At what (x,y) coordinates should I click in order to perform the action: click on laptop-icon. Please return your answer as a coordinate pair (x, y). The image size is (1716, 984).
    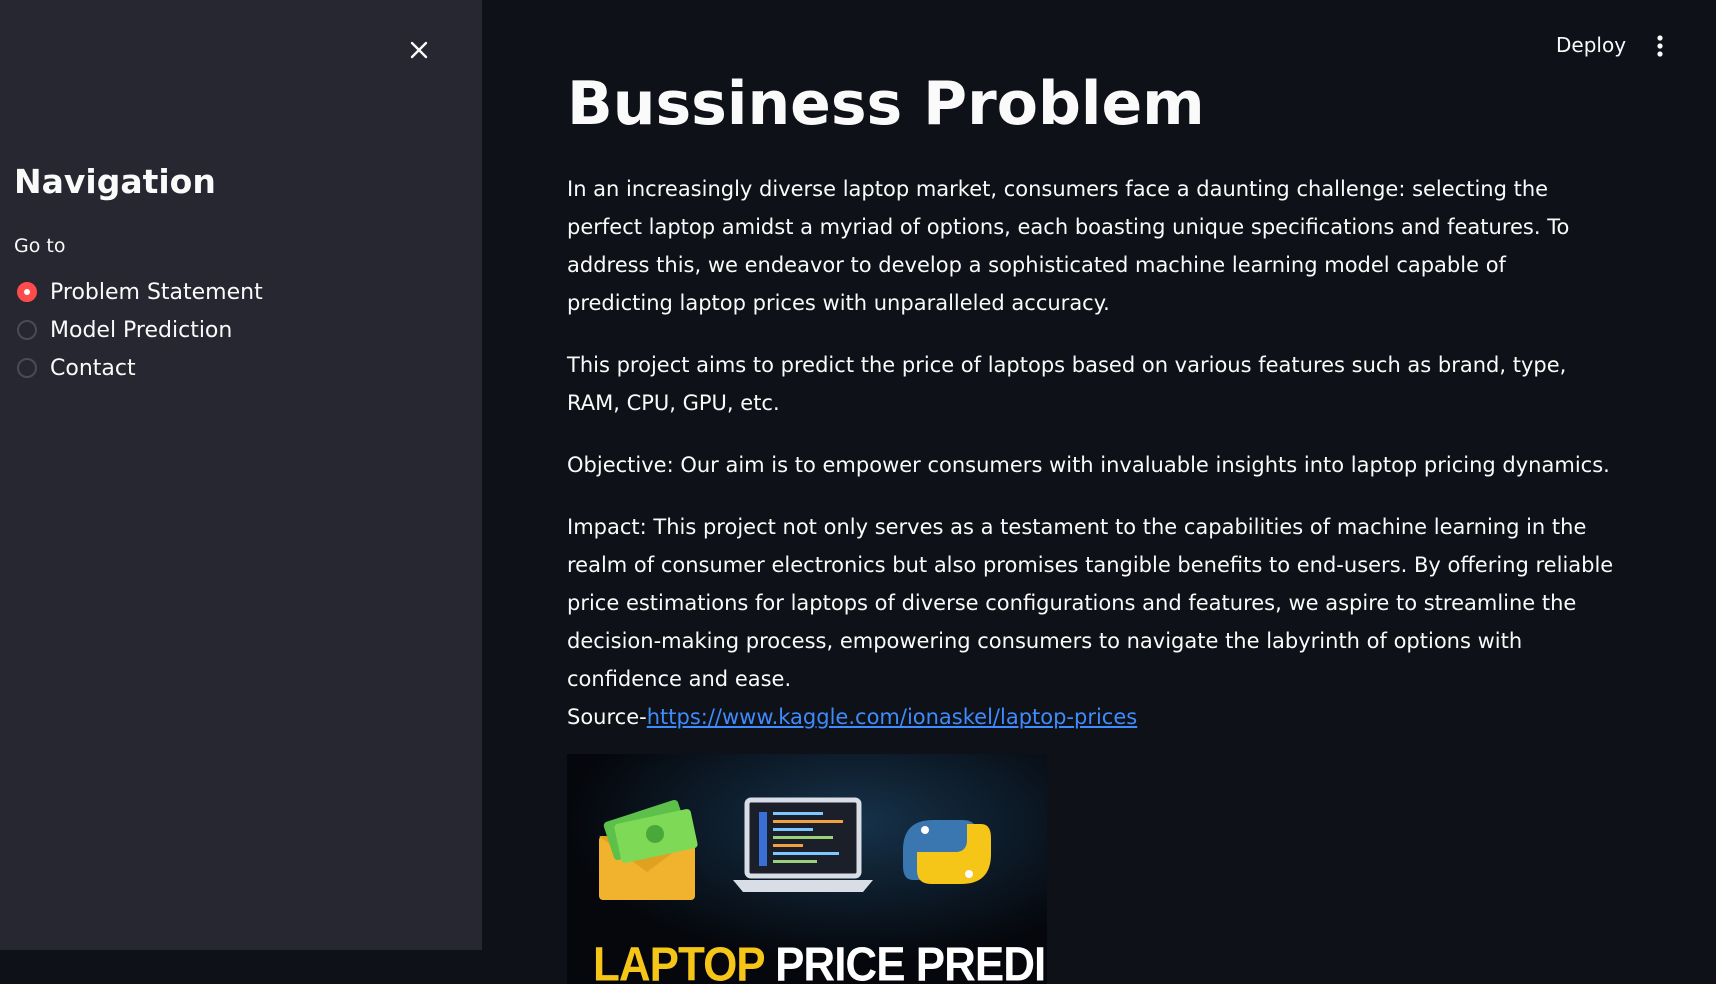
    Looking at the image, I should click on (803, 846).